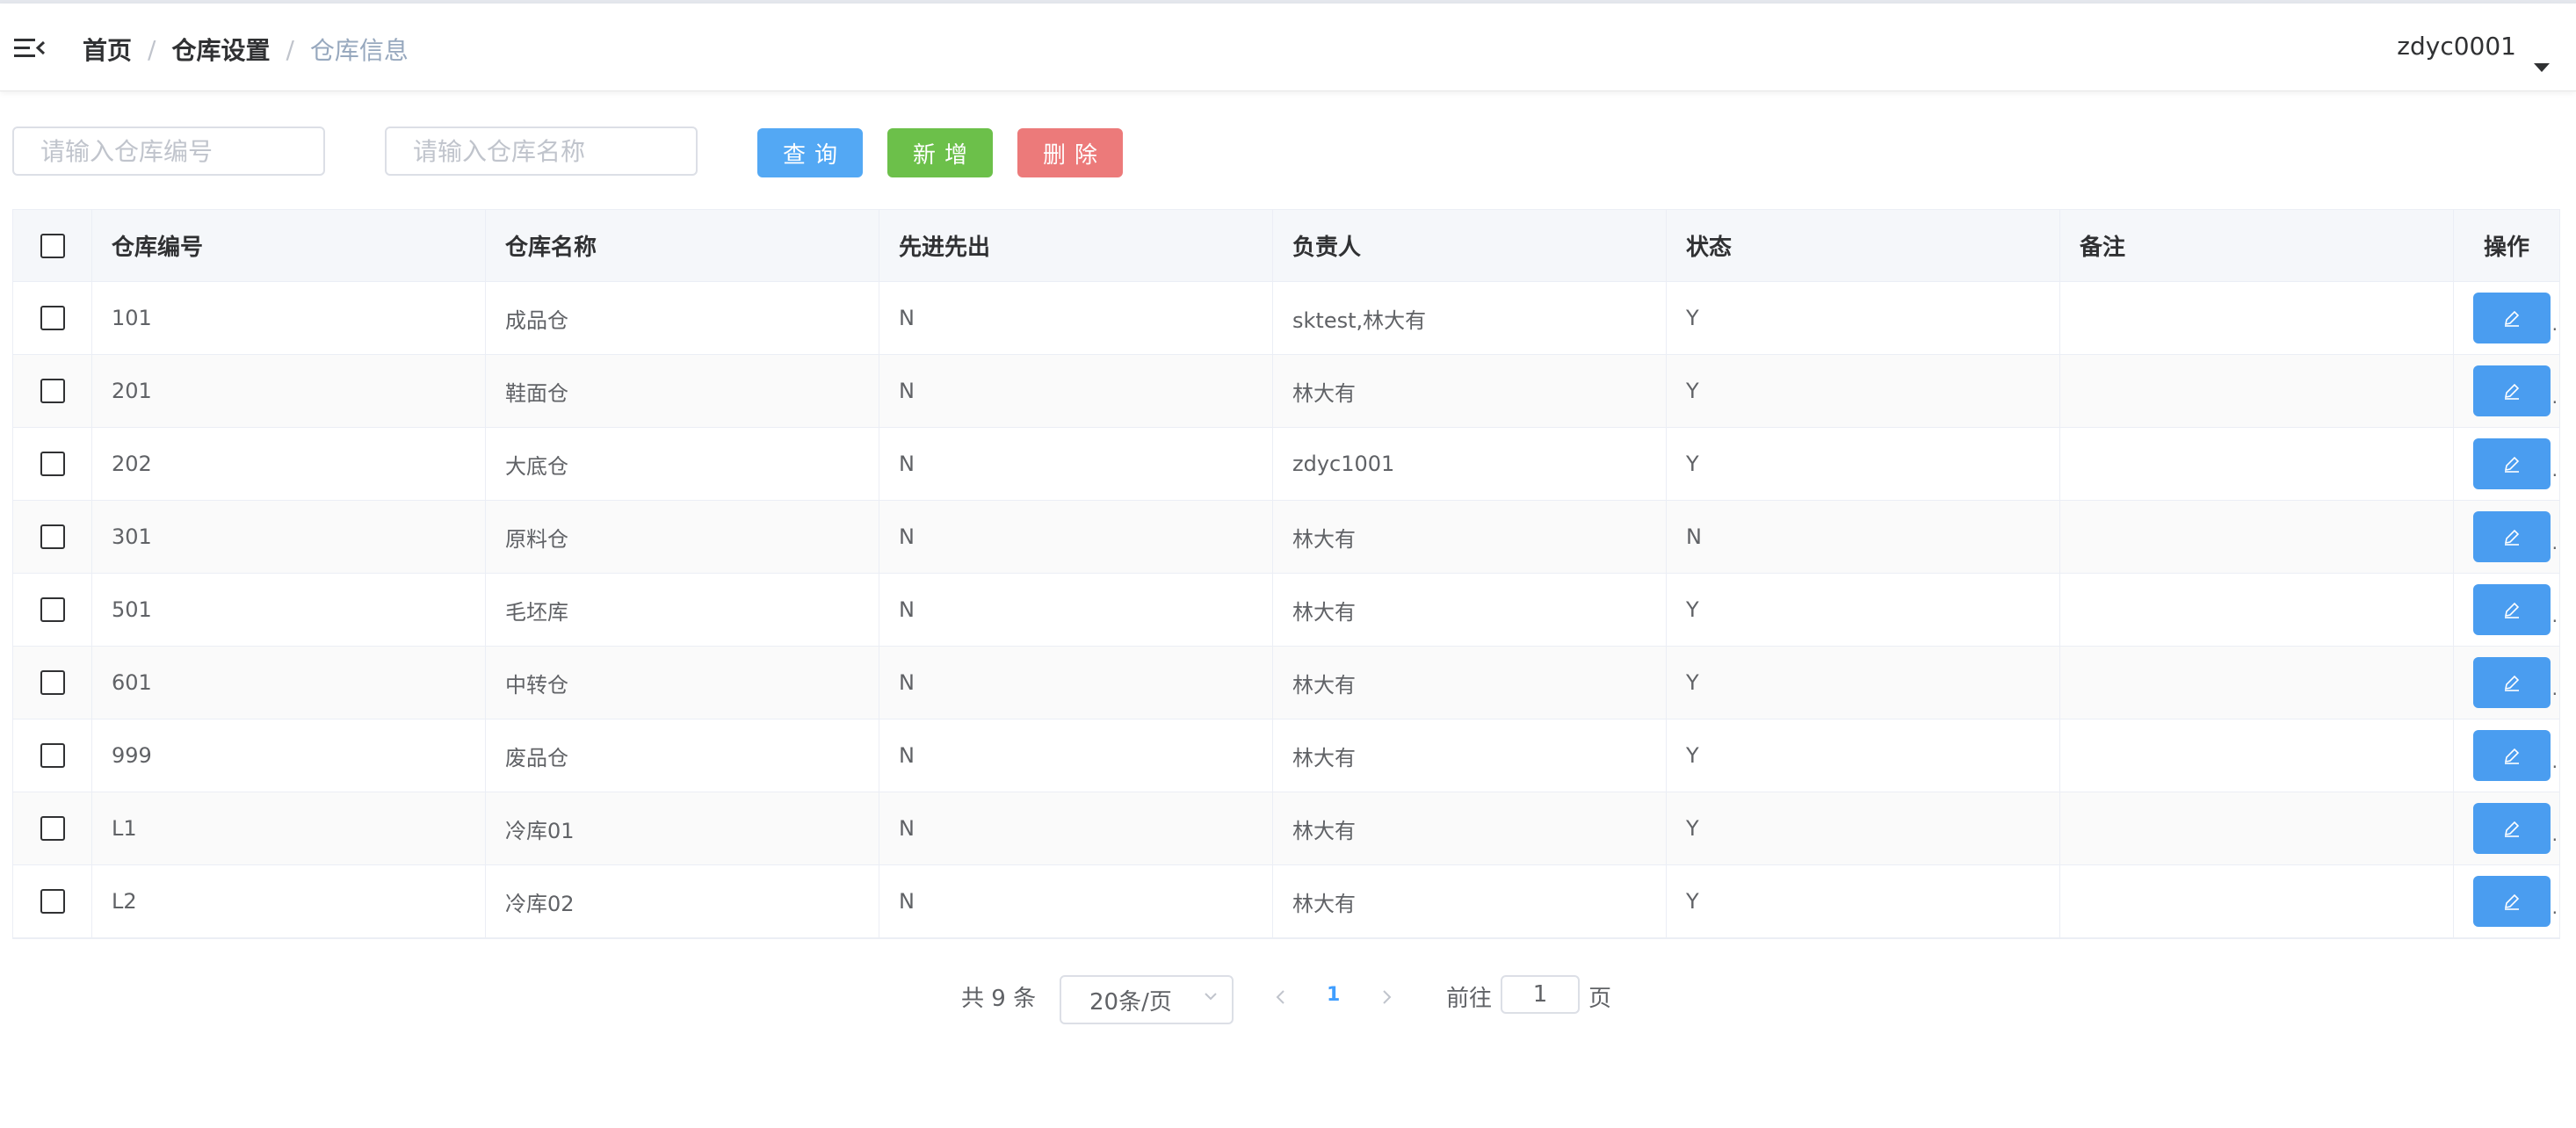  What do you see at coordinates (682, 246) in the screenshot?
I see `column-header: 仓库名称` at bounding box center [682, 246].